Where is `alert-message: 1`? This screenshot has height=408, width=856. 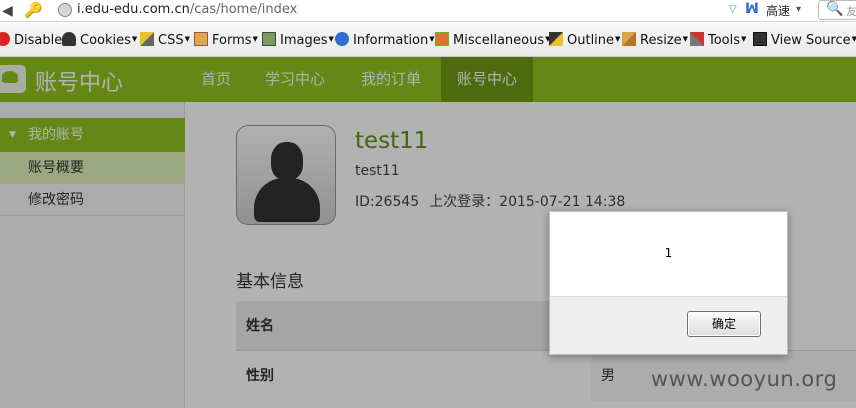 alert-message: 1 is located at coordinates (668, 253).